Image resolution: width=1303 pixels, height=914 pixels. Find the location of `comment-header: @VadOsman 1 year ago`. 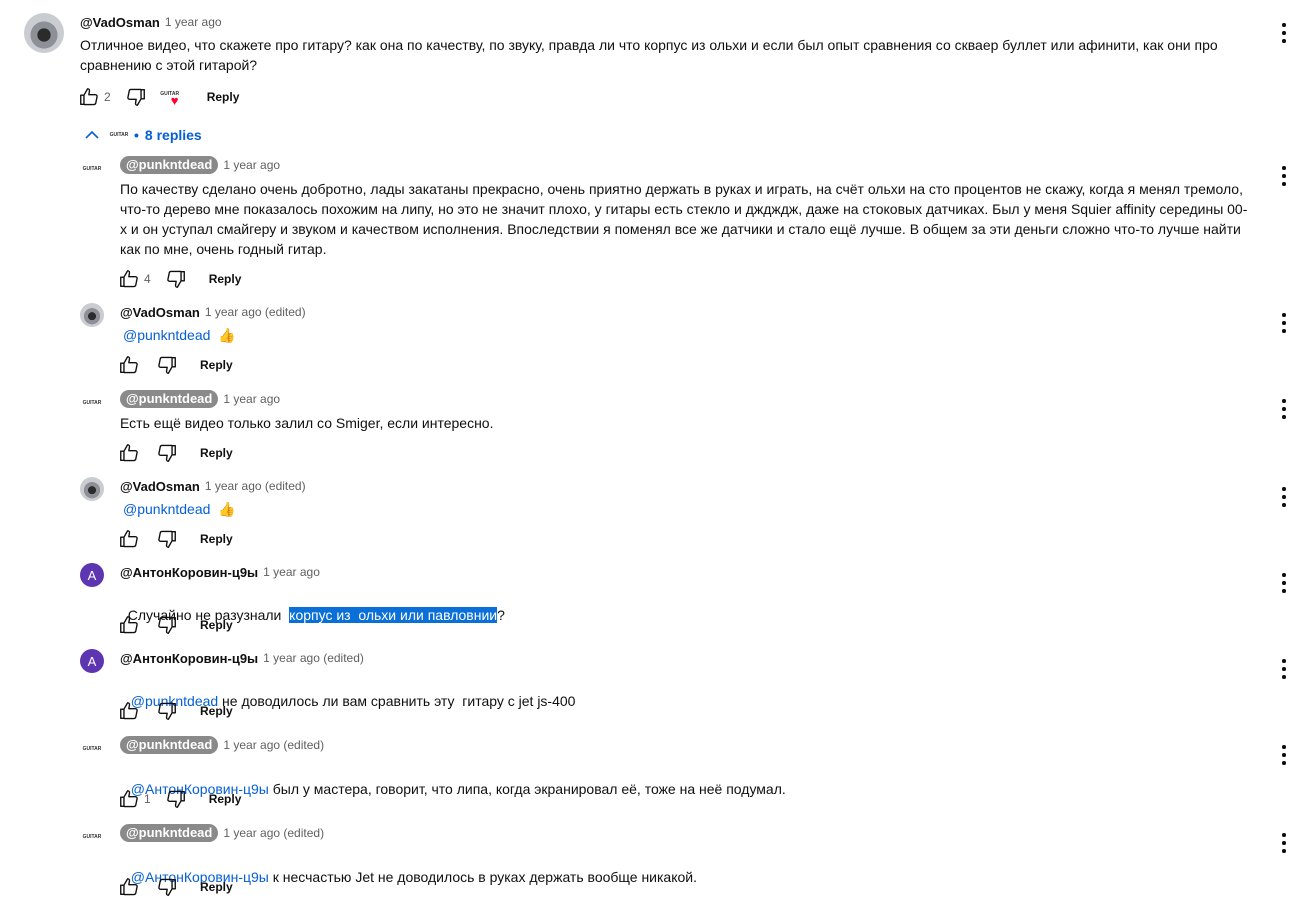

comment-header: @VadOsman 1 year ago is located at coordinates (151, 22).